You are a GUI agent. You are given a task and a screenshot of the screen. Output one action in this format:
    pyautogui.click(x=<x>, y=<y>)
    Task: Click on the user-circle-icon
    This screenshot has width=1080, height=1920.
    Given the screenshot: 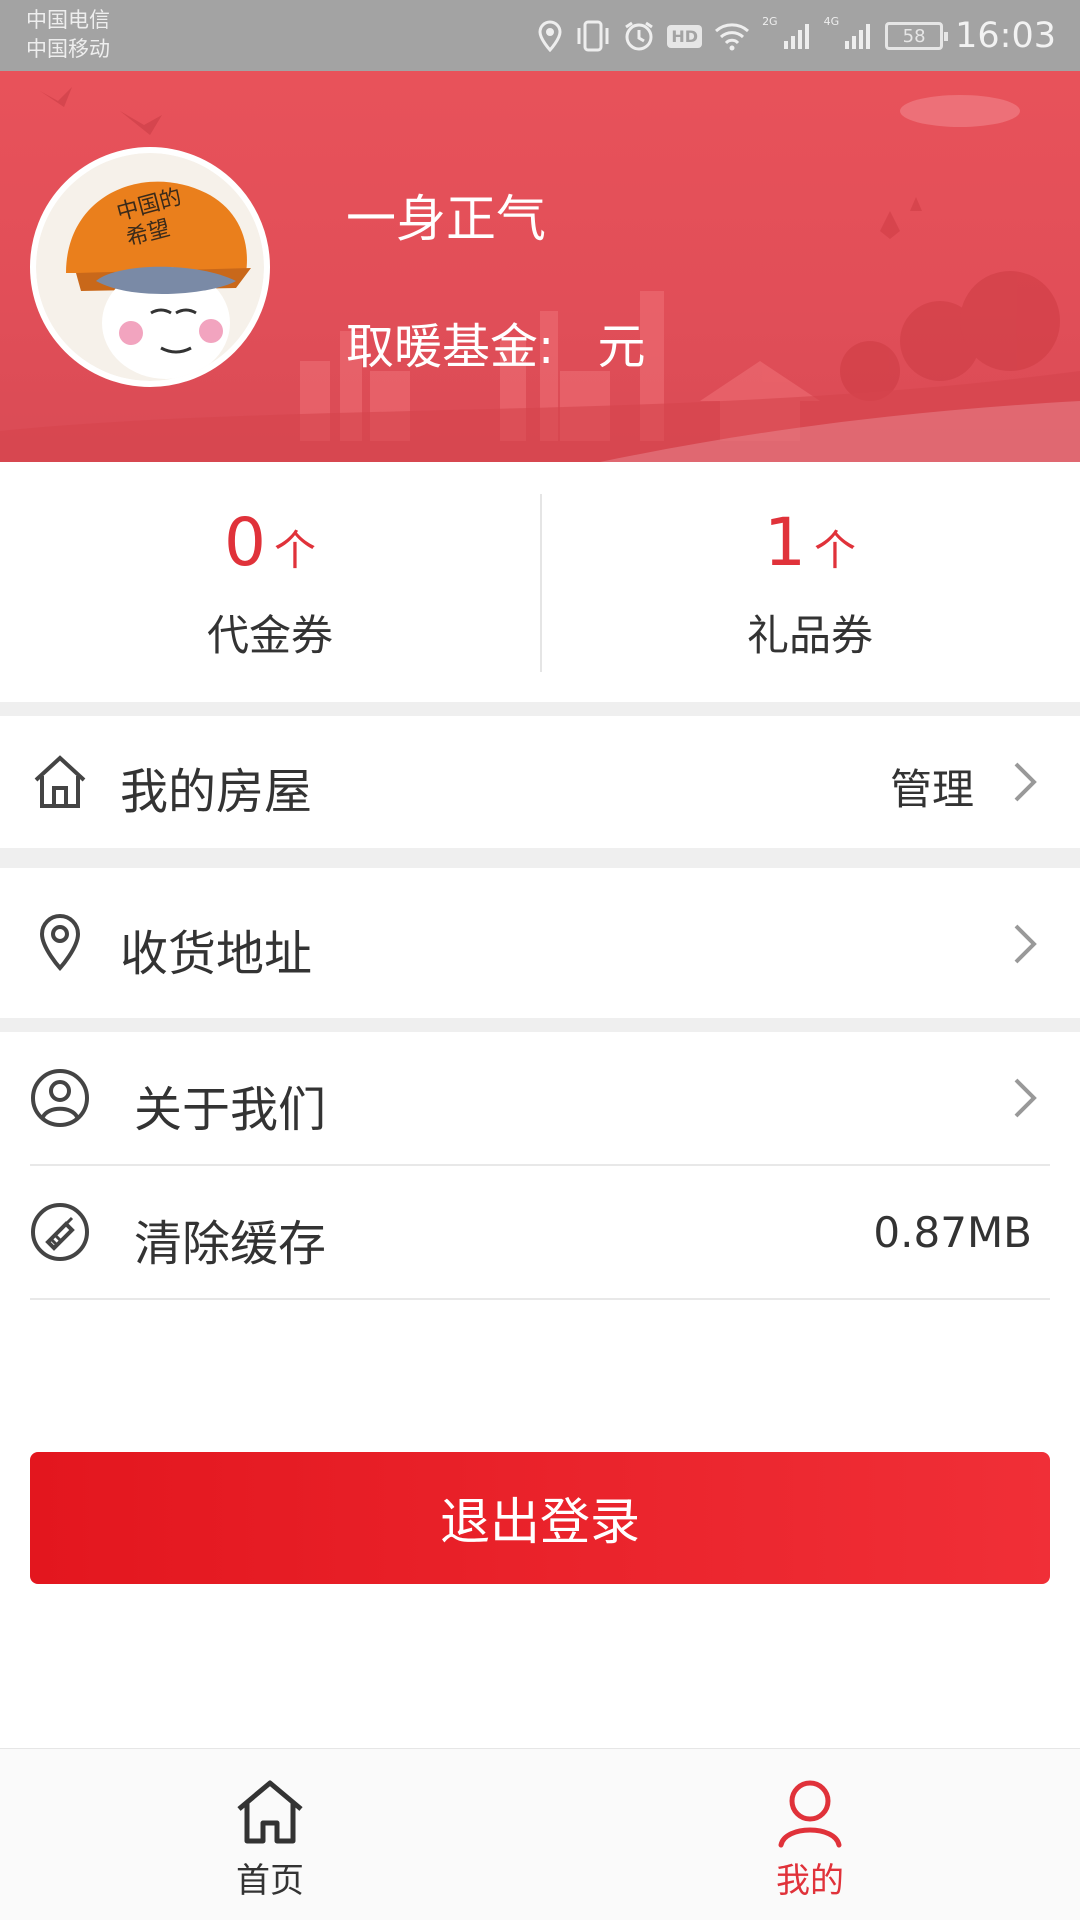 What is the action you would take?
    pyautogui.click(x=60, y=1098)
    